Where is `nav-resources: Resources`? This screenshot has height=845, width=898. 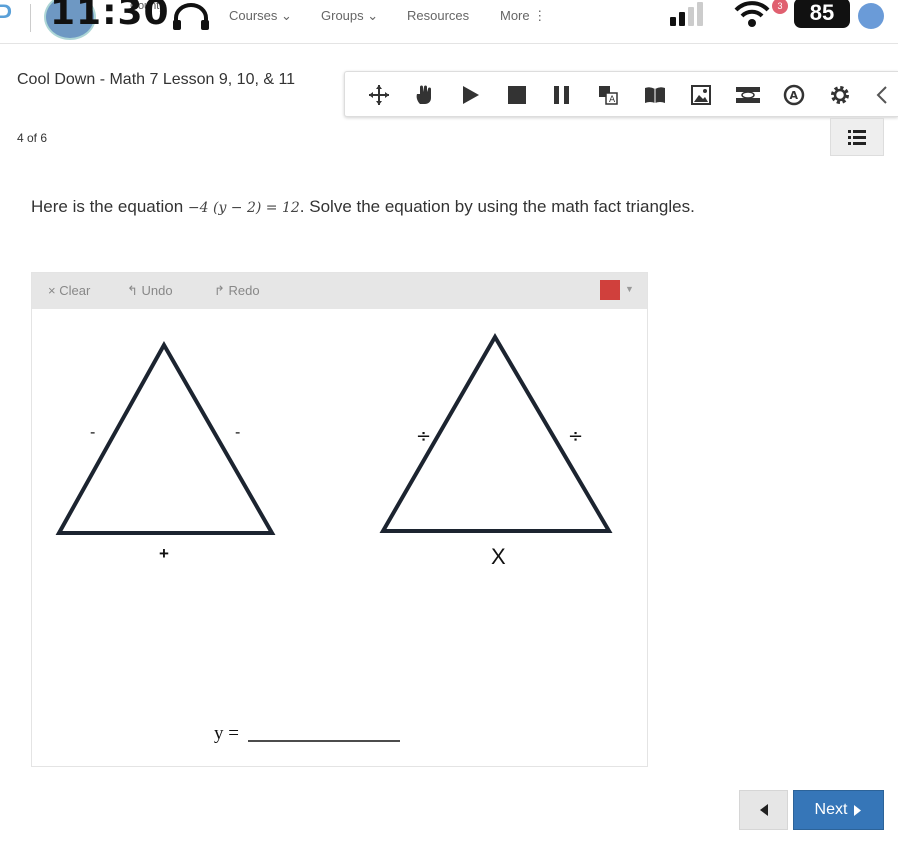
nav-resources: Resources is located at coordinates (438, 15).